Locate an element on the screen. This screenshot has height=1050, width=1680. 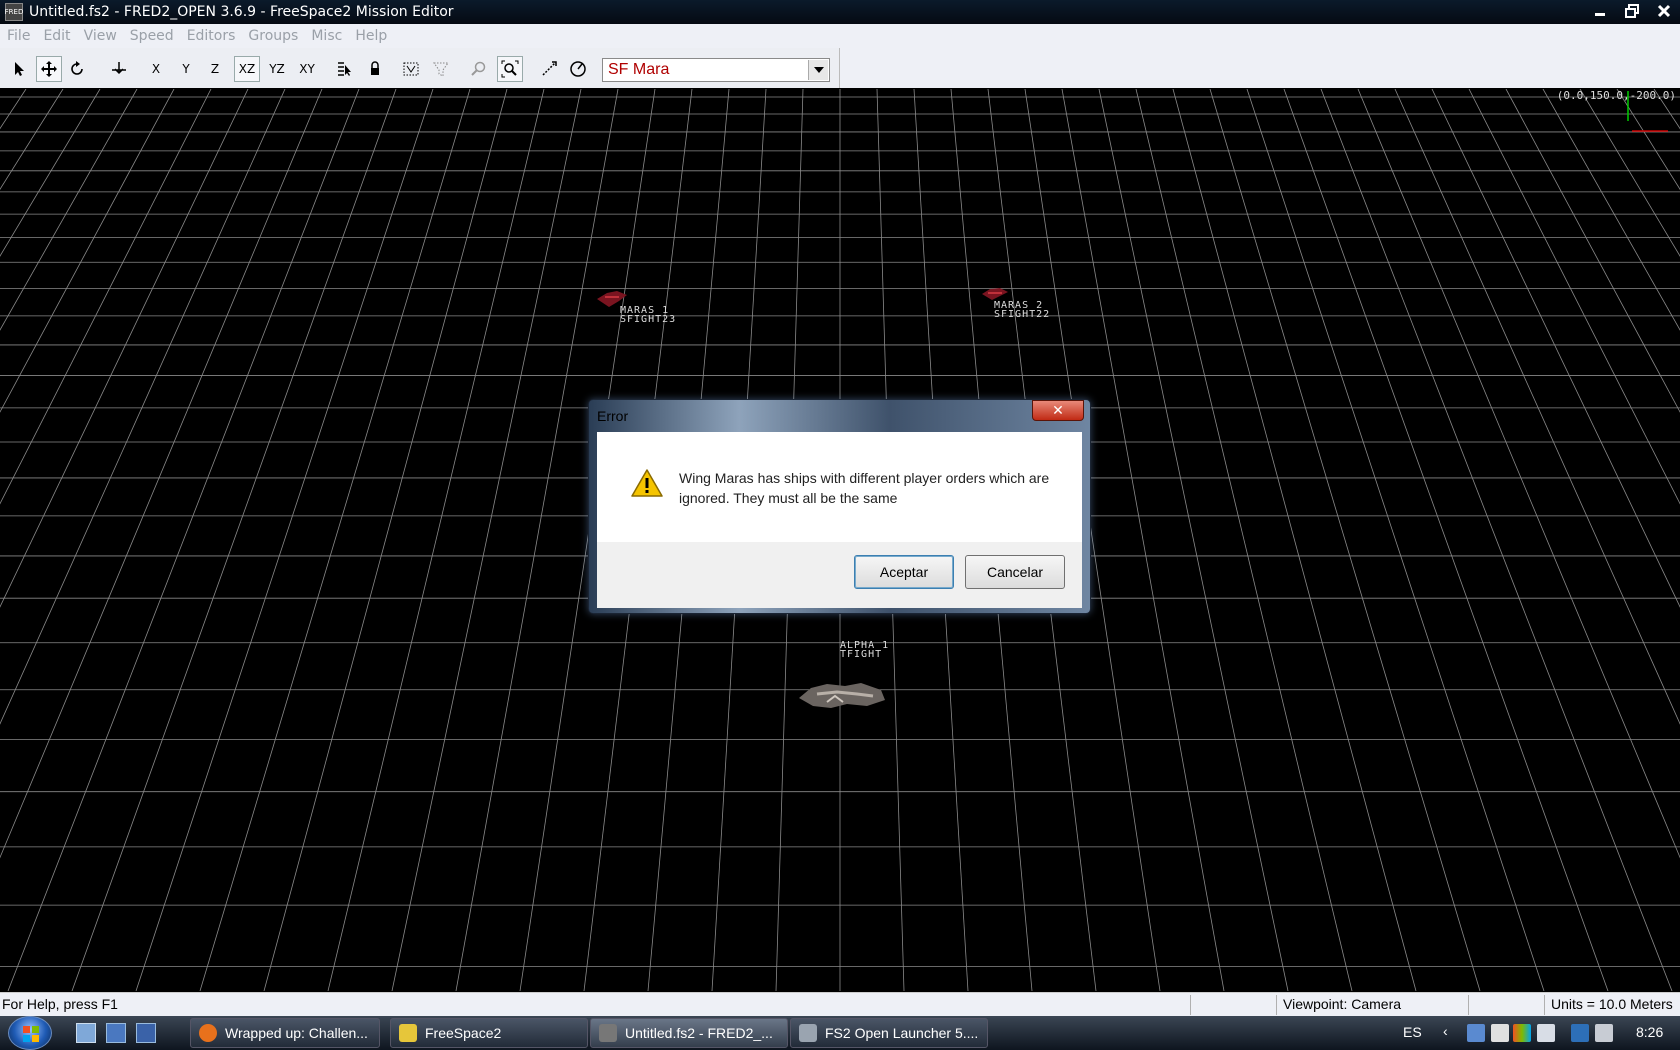
dialog-close-button: ✕ is located at coordinates (1058, 410).